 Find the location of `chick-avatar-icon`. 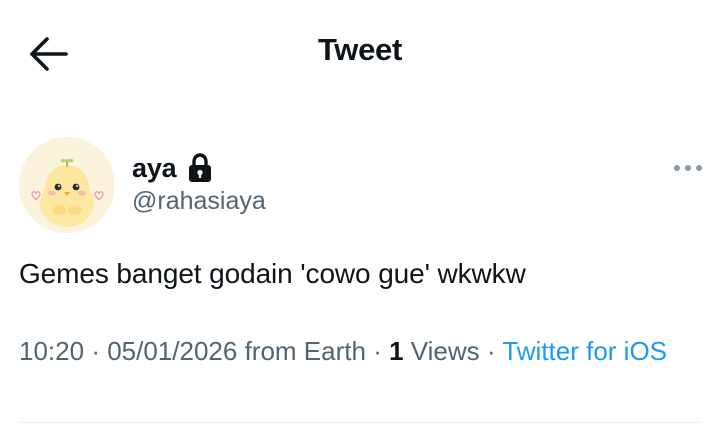

chick-avatar-icon is located at coordinates (67, 185).